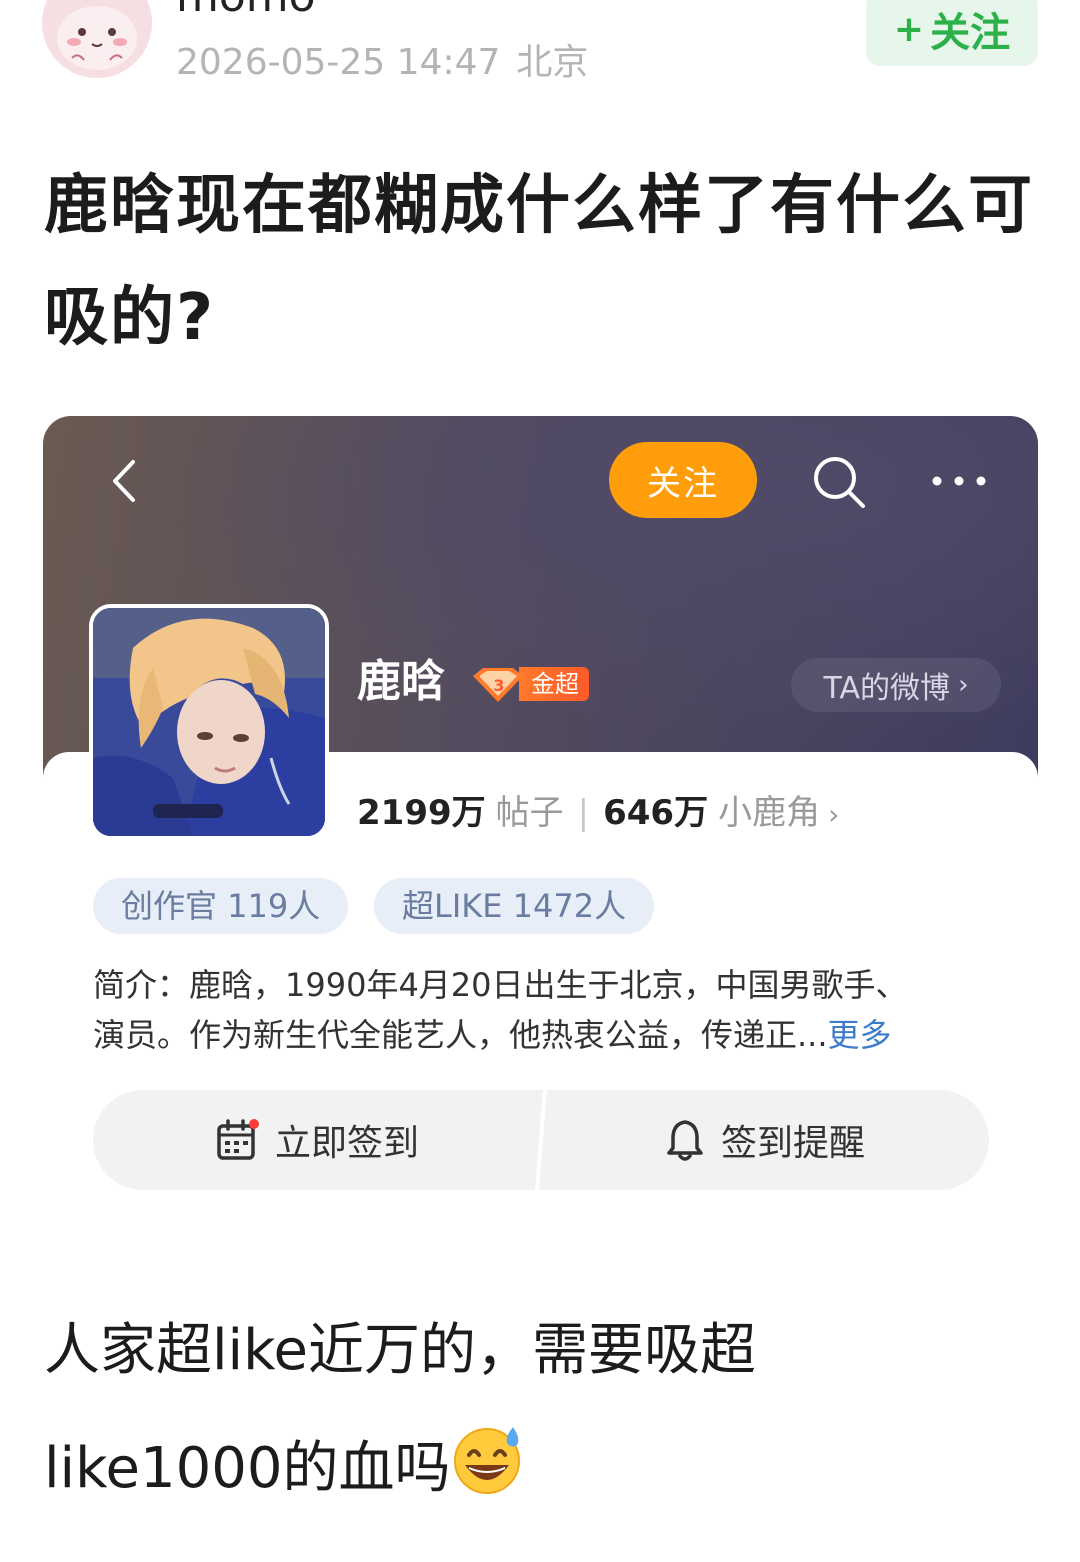  Describe the element at coordinates (909, 29) in the screenshot. I see `plus-icon: +` at that location.